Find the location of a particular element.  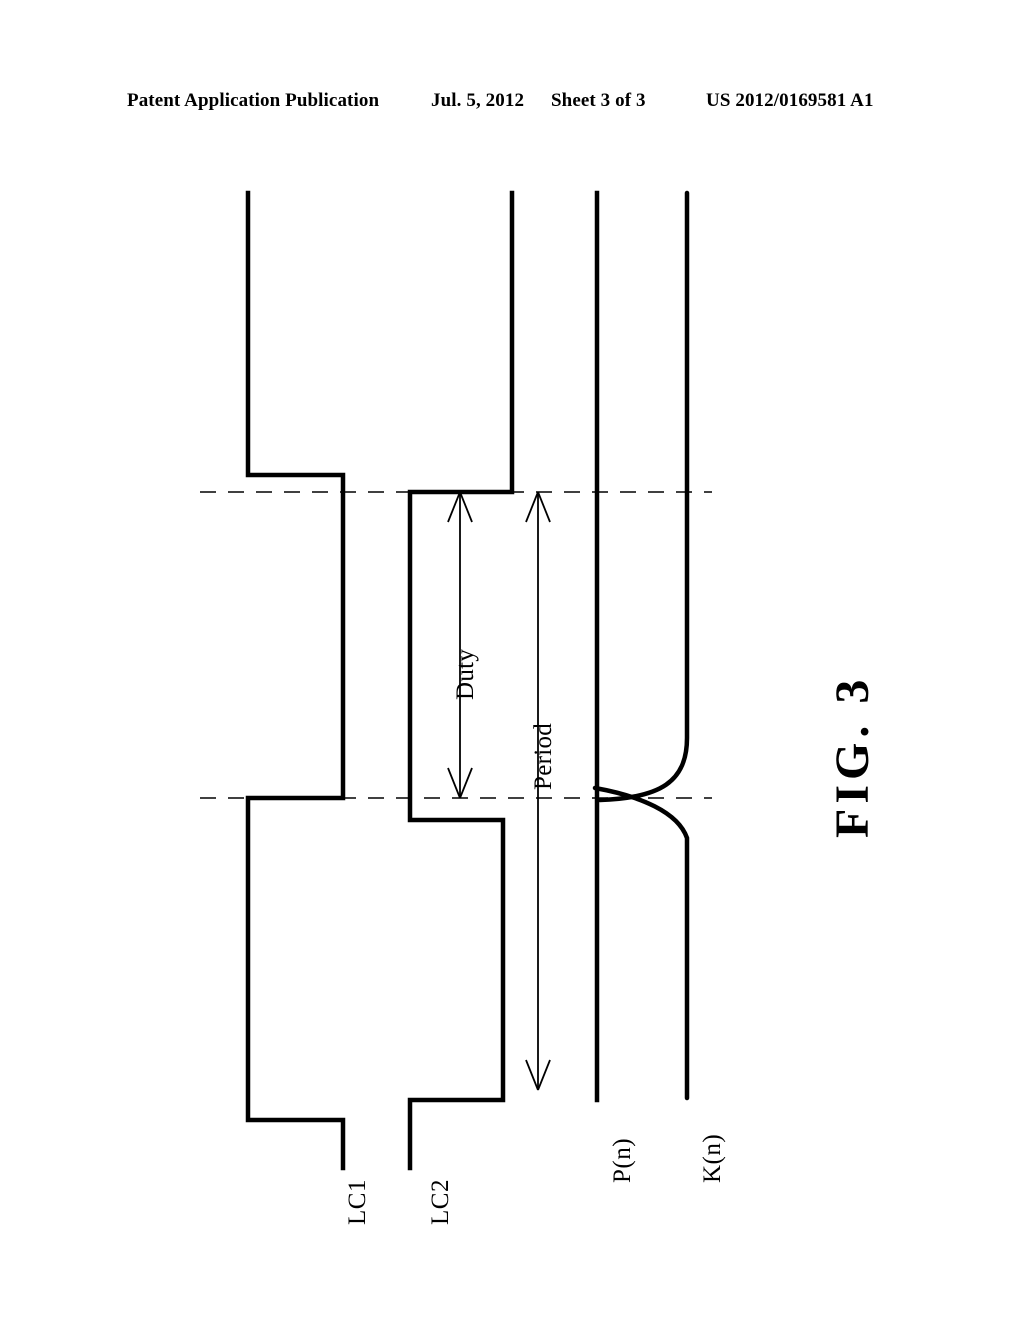

figure-number-label: FIG. 3 is located at coordinates (852, 756).